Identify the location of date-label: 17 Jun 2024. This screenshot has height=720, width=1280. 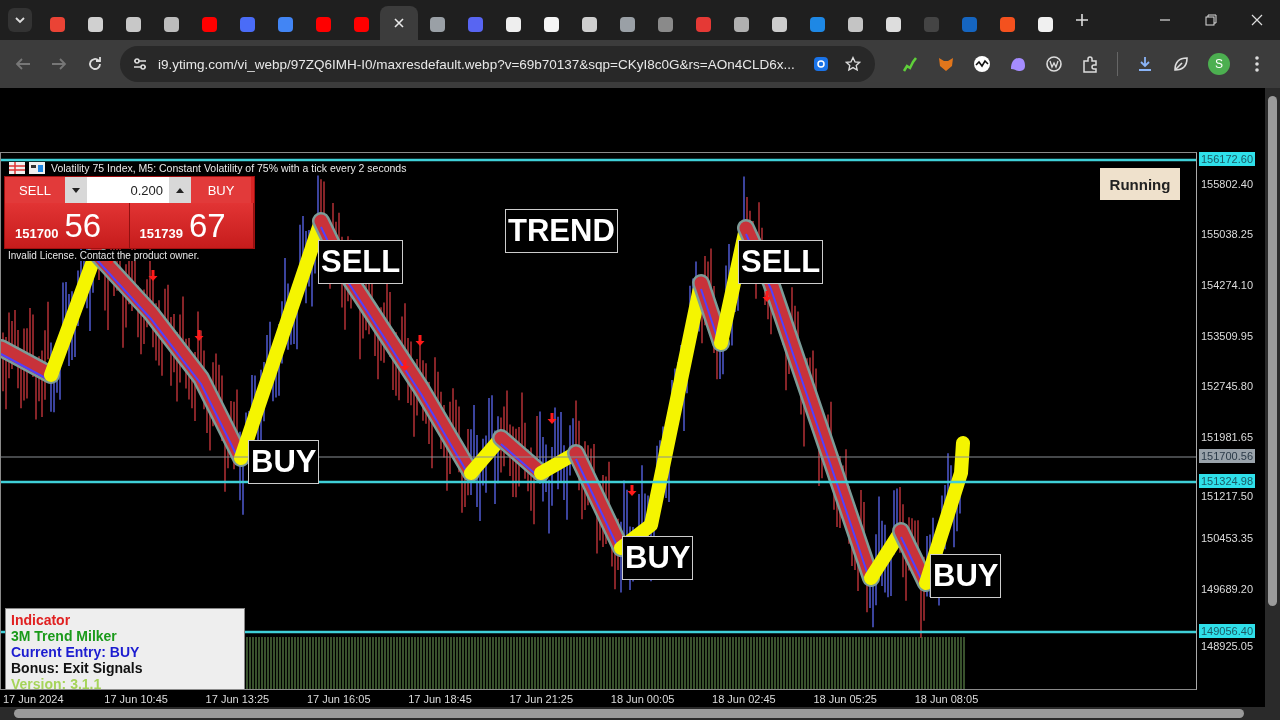
(34, 698).